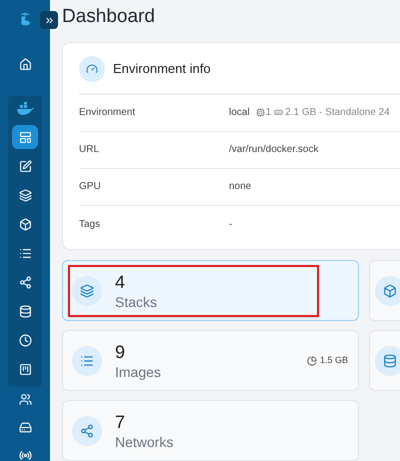 This screenshot has height=461, width=400. I want to click on page-title: Dashboard, so click(108, 17).